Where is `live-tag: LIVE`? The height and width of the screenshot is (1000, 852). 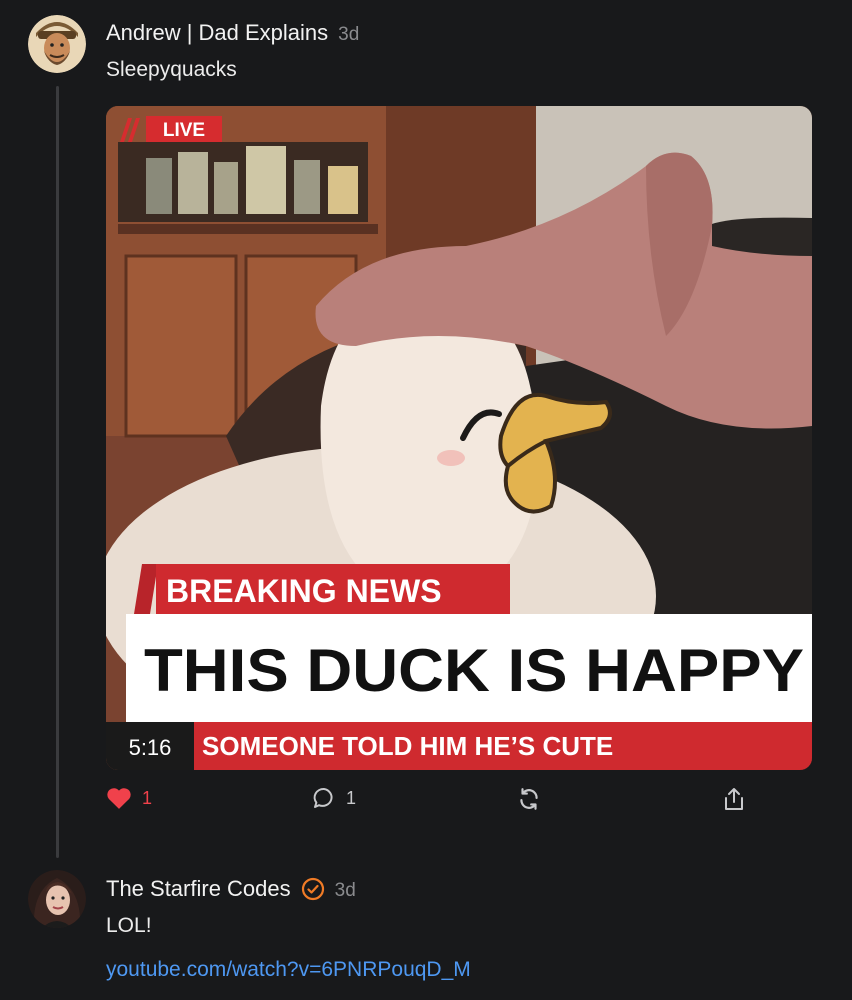
live-tag: LIVE is located at coordinates (184, 130).